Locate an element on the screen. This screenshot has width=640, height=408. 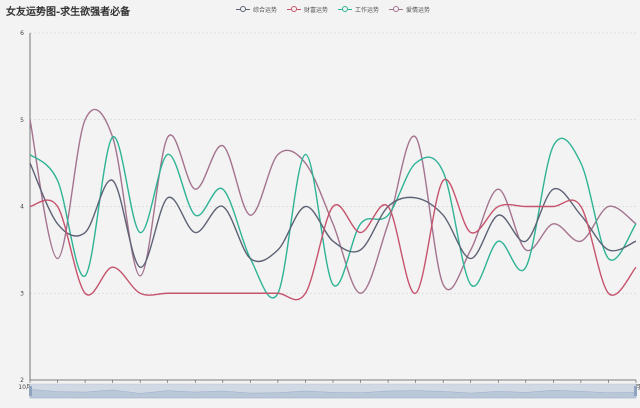
y-tick-label: 3 is located at coordinates (22, 293).